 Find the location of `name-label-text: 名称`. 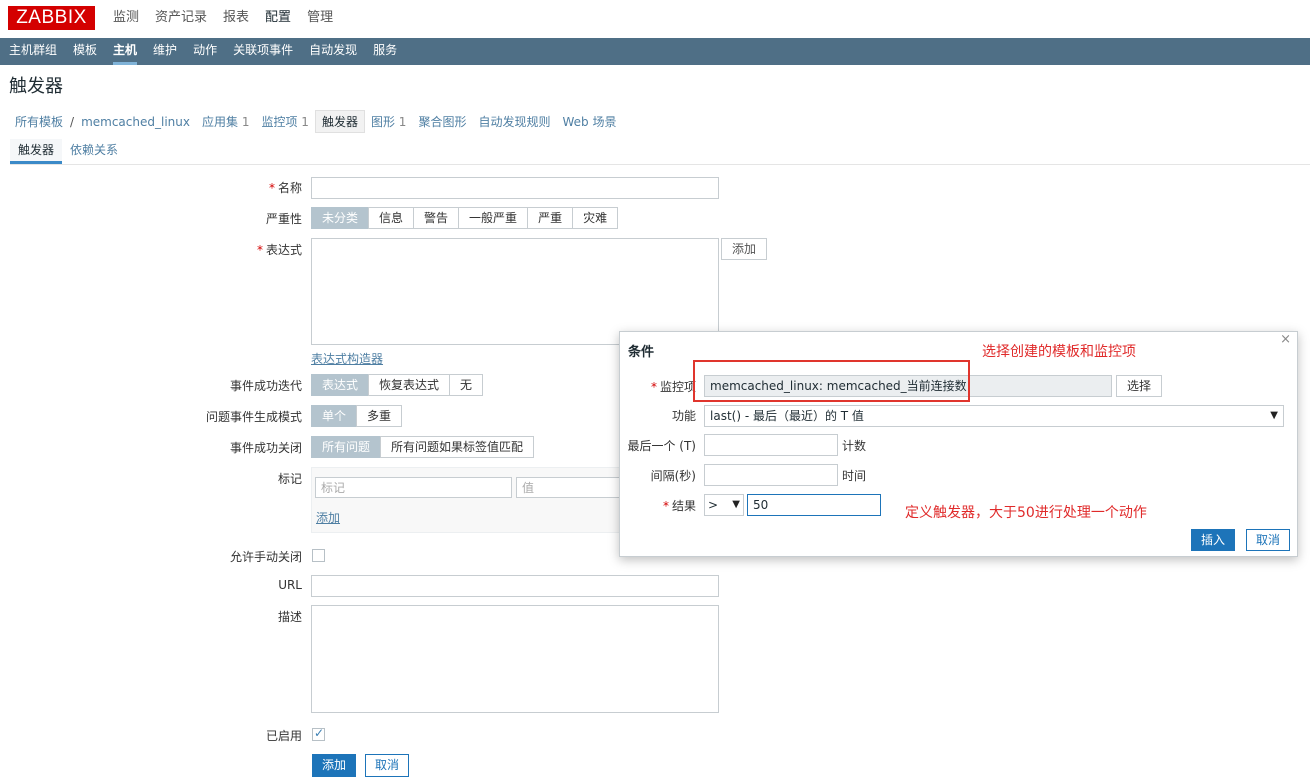

name-label-text: 名称 is located at coordinates (289, 188).